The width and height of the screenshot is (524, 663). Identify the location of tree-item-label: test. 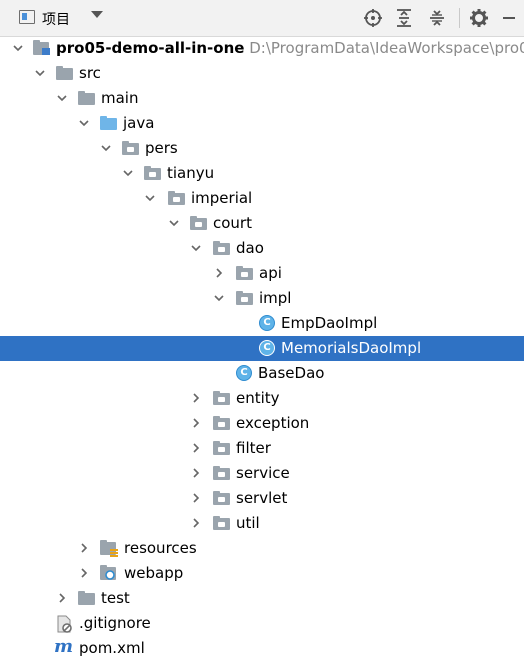
(115, 598).